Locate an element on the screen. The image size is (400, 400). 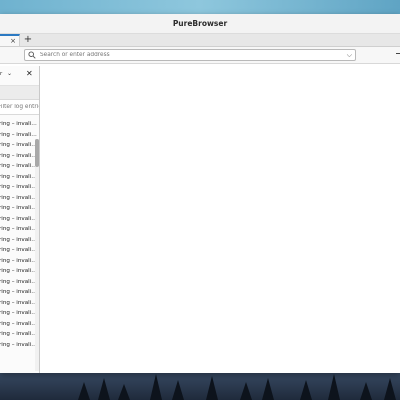
scrollbar-thumb is located at coordinates (37, 153).